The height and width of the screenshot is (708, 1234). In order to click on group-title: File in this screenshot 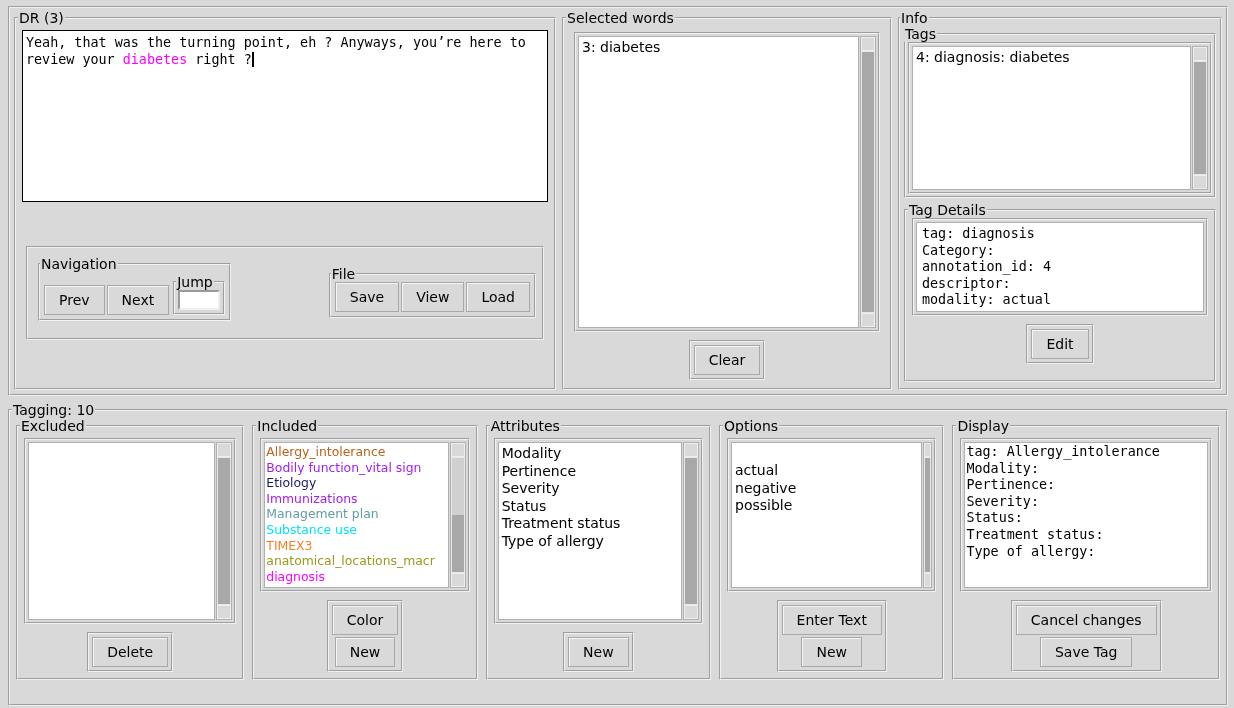, I will do `click(343, 274)`.